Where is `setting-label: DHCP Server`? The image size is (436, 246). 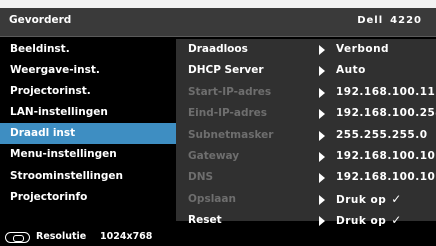
setting-label: DHCP Server is located at coordinates (226, 70).